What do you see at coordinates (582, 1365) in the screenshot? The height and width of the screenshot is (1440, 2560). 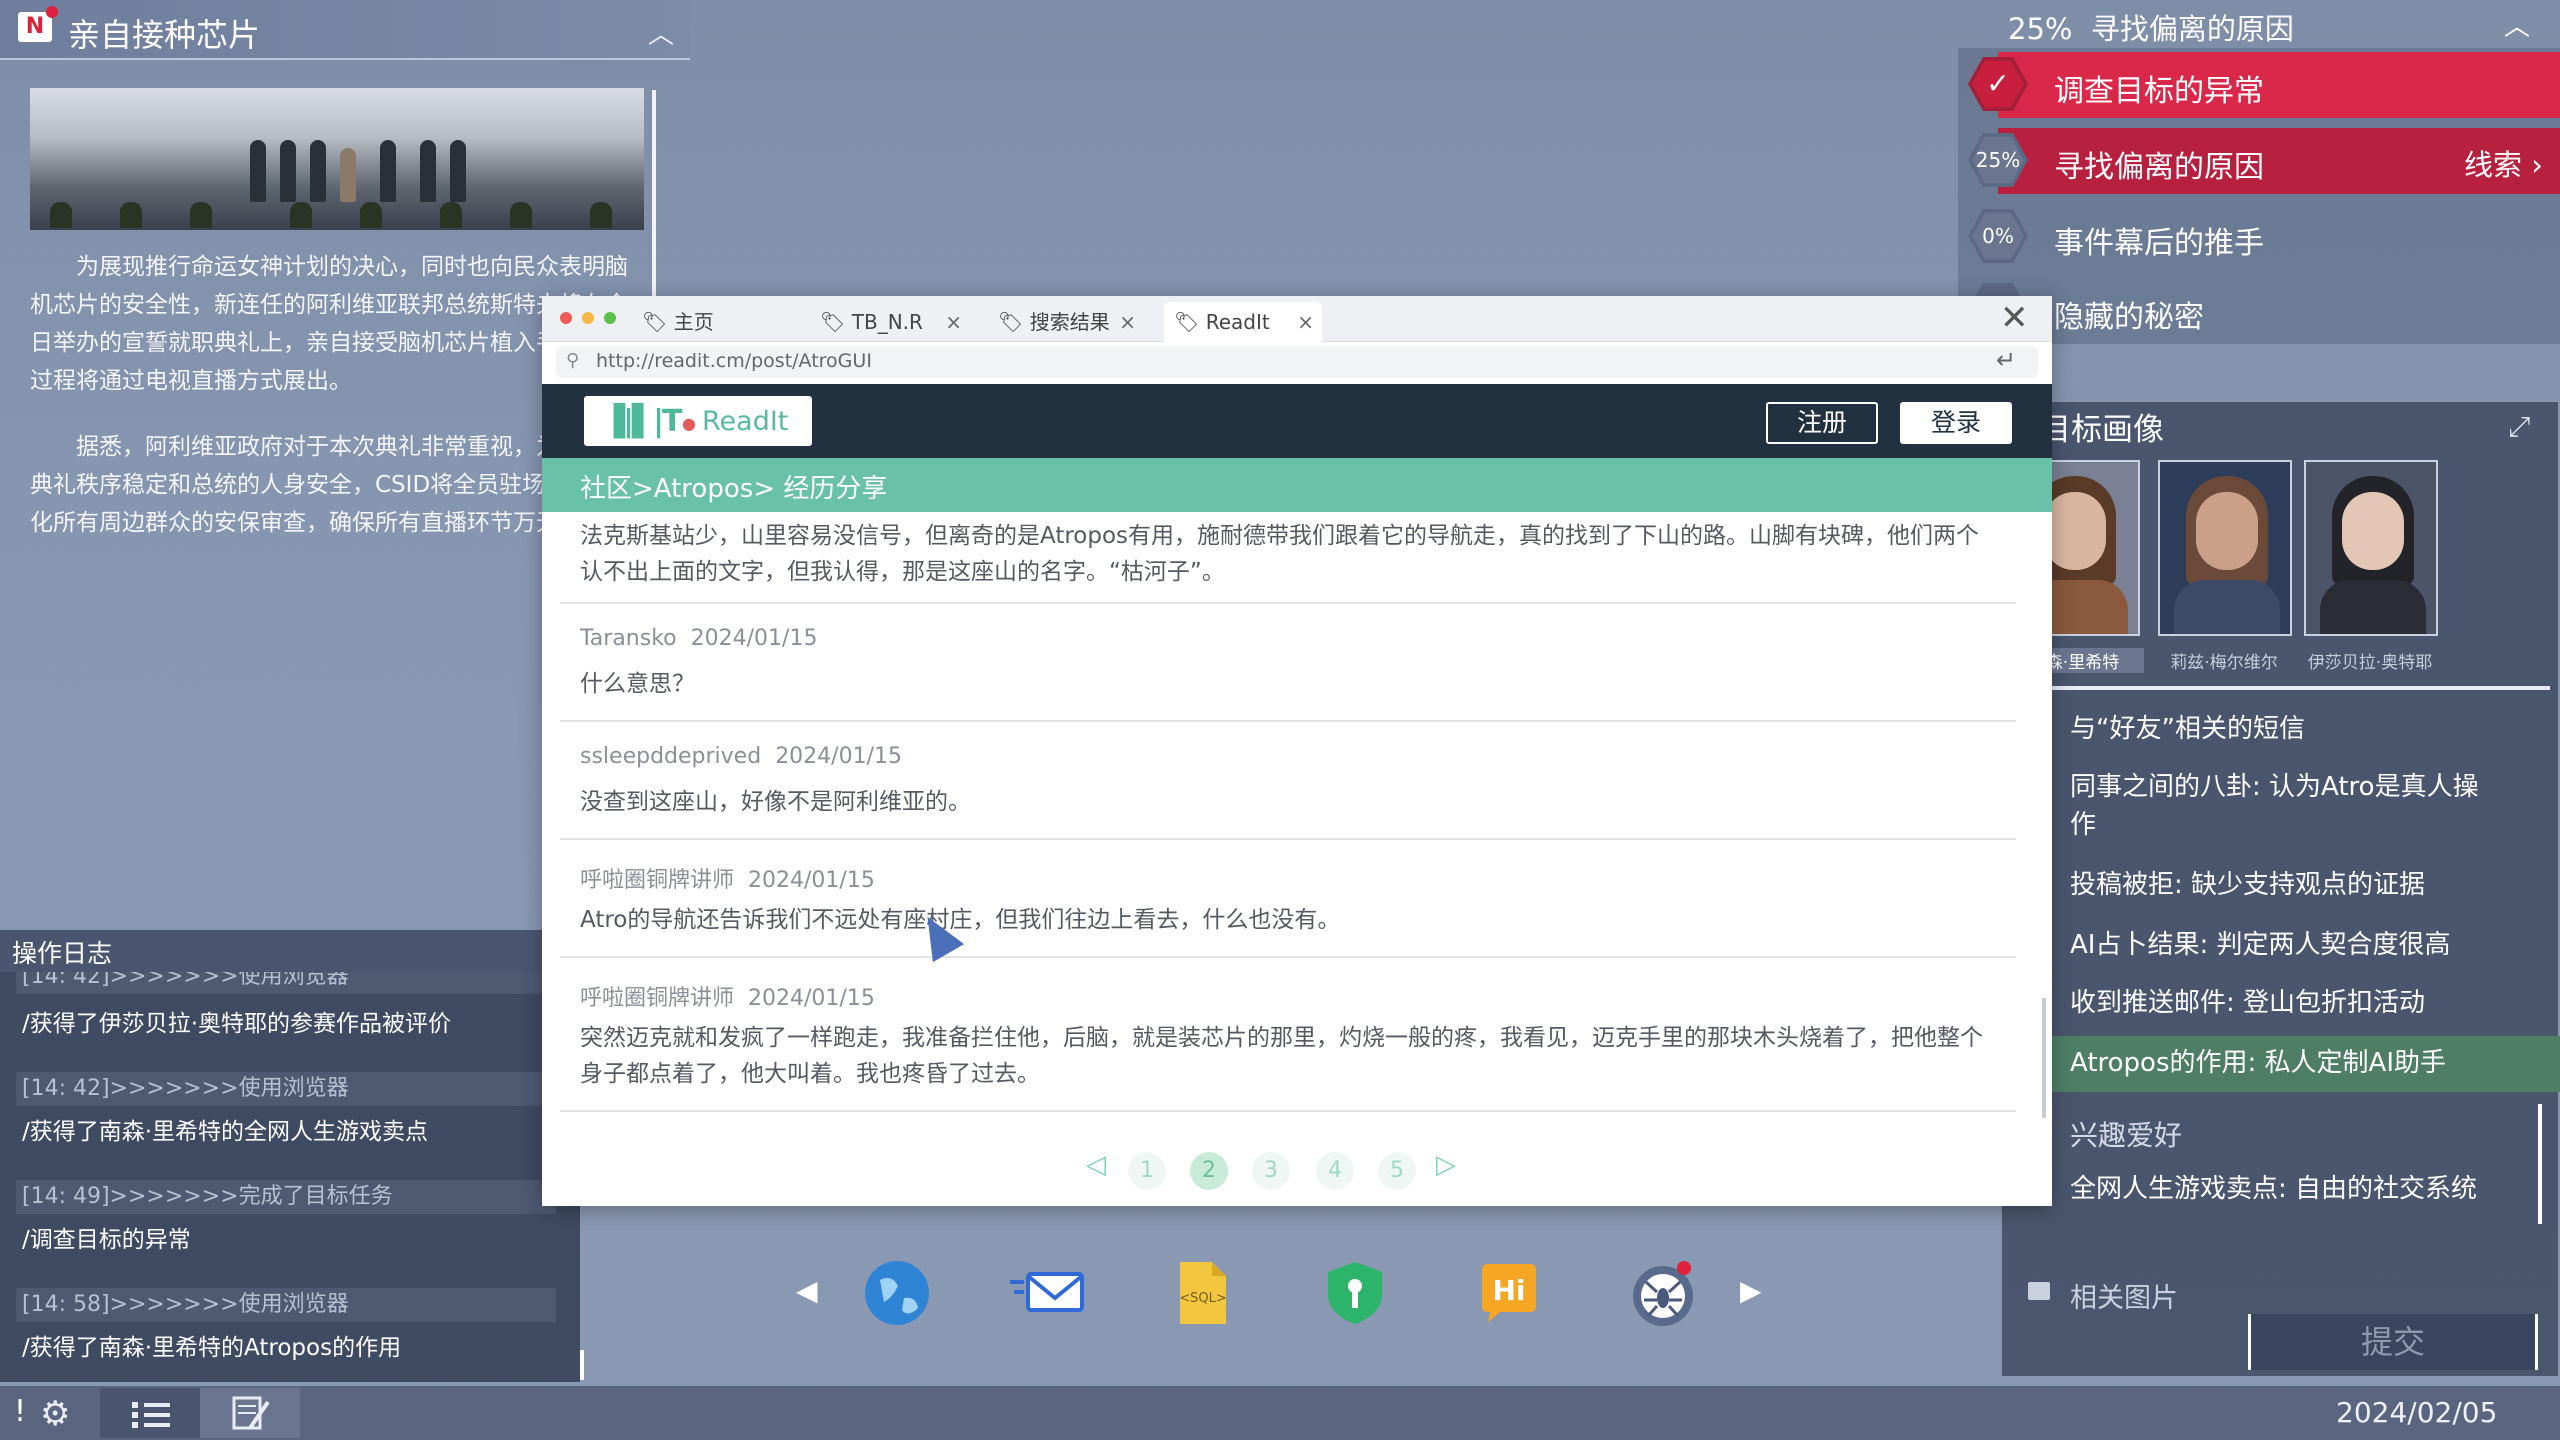 I see `oplog-scrollbar` at bounding box center [582, 1365].